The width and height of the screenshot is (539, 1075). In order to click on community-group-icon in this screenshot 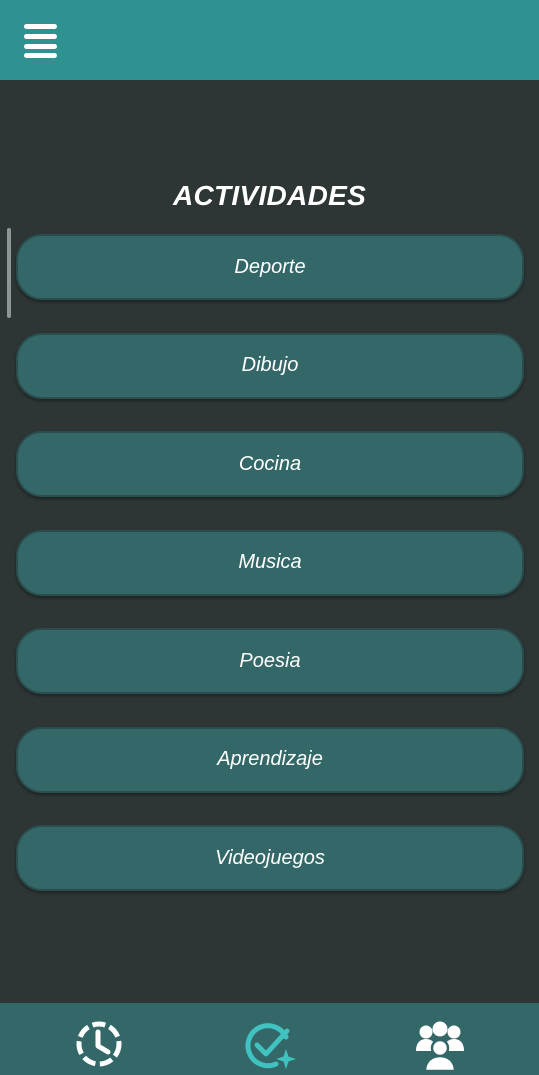, I will do `click(440, 1045)`.